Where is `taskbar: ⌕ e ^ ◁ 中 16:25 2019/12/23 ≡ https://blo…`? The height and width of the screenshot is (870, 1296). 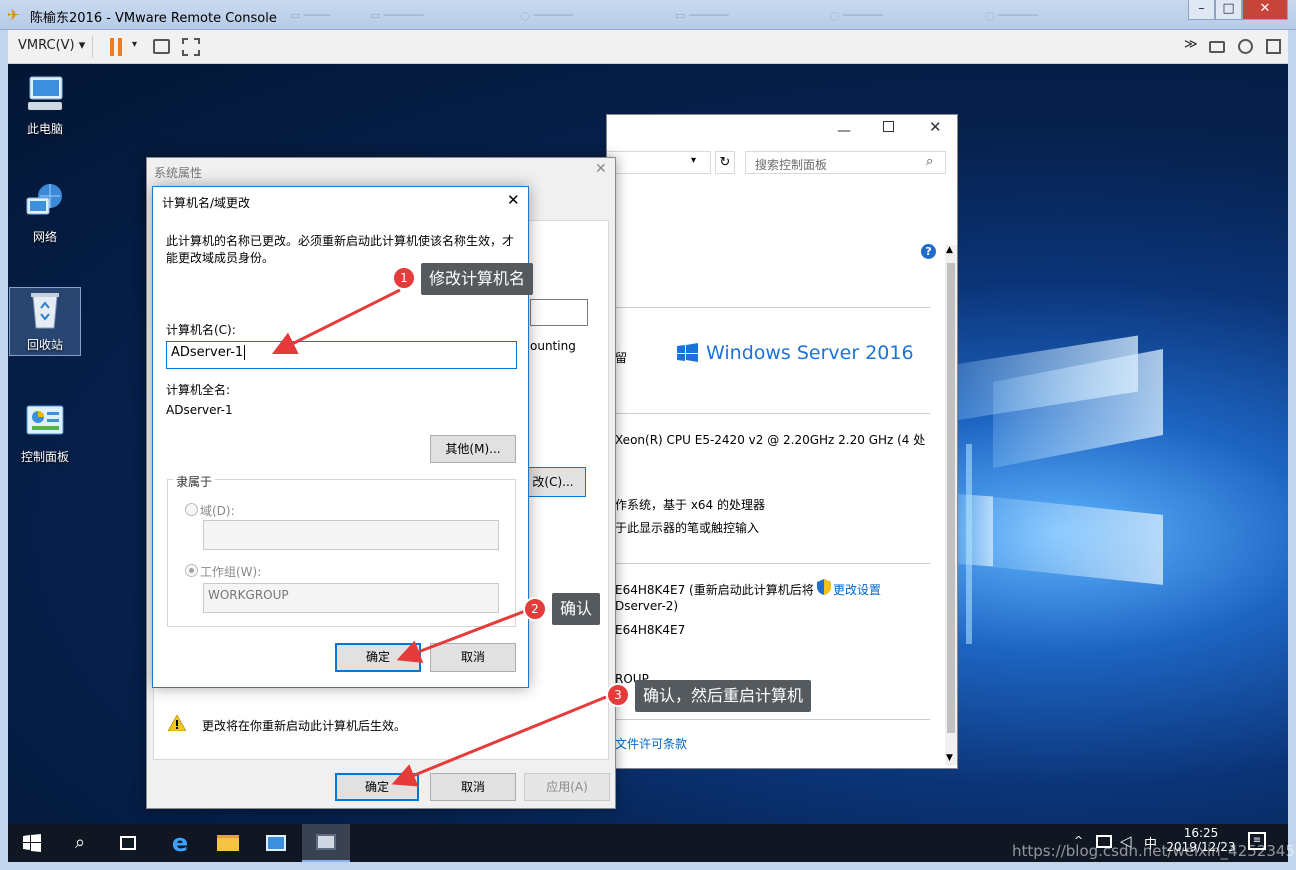
taskbar: ⌕ e ^ ◁ 中 16:25 2019/12/23 ≡ https://blo… is located at coordinates (652, 843).